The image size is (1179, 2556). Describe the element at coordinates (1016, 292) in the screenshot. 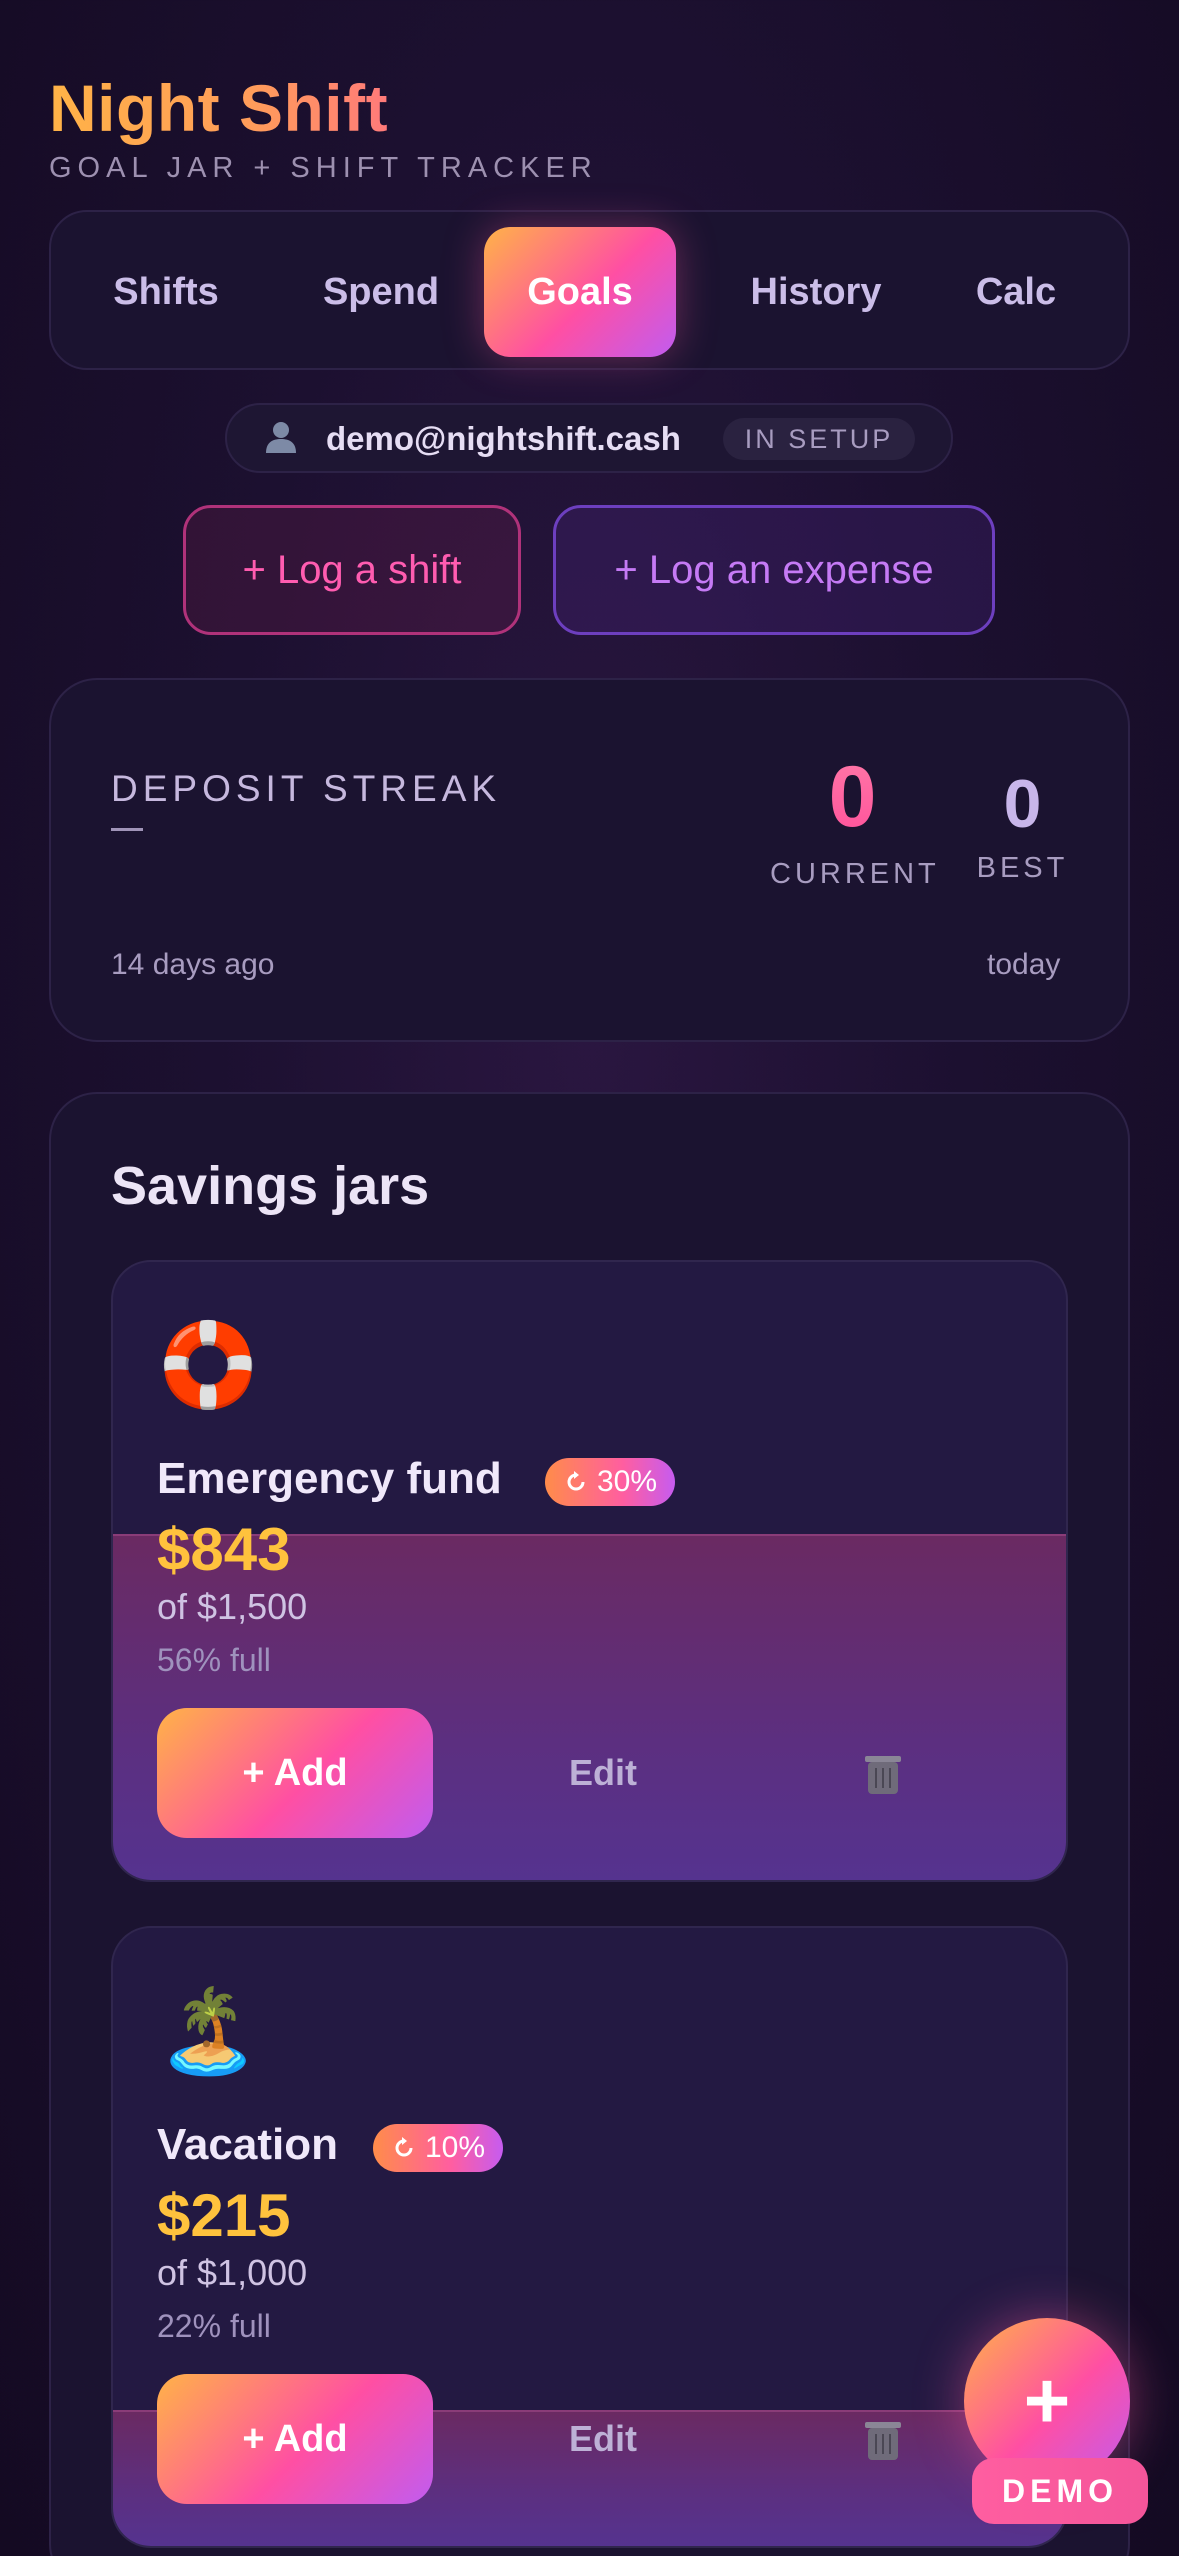

I see `tab-calc: Calc` at that location.